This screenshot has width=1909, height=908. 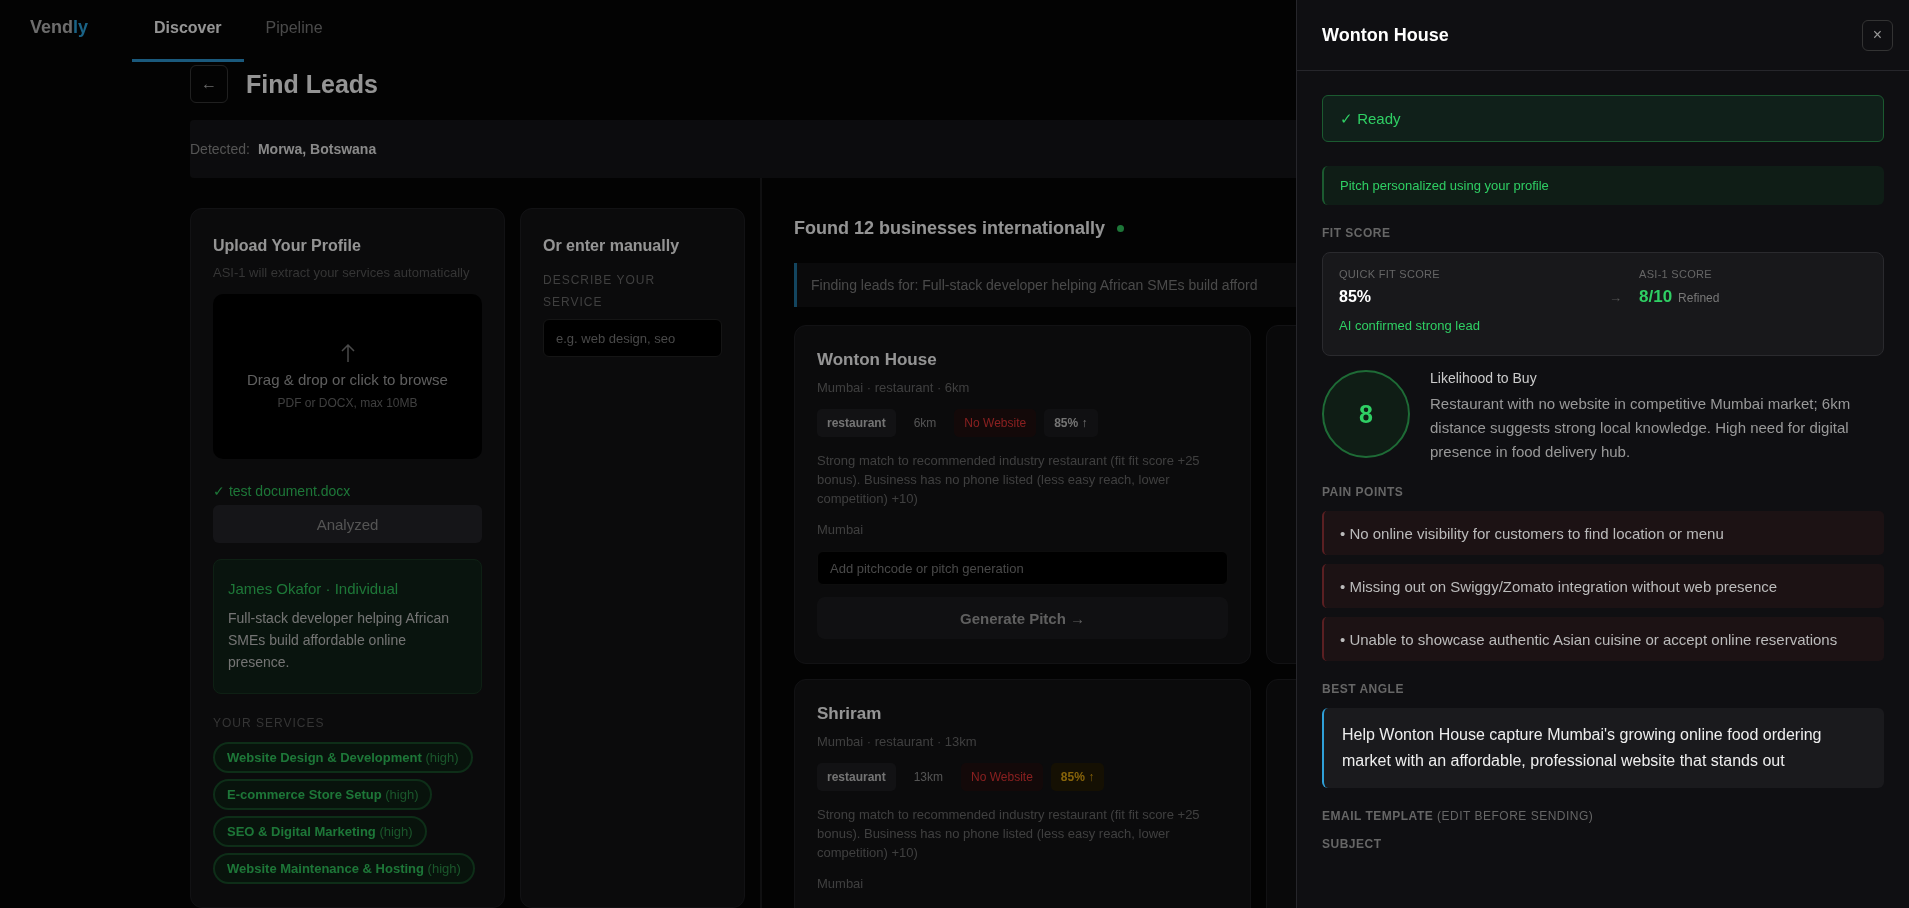 What do you see at coordinates (317, 149) in the screenshot?
I see `location-text: Morwa, Botswana` at bounding box center [317, 149].